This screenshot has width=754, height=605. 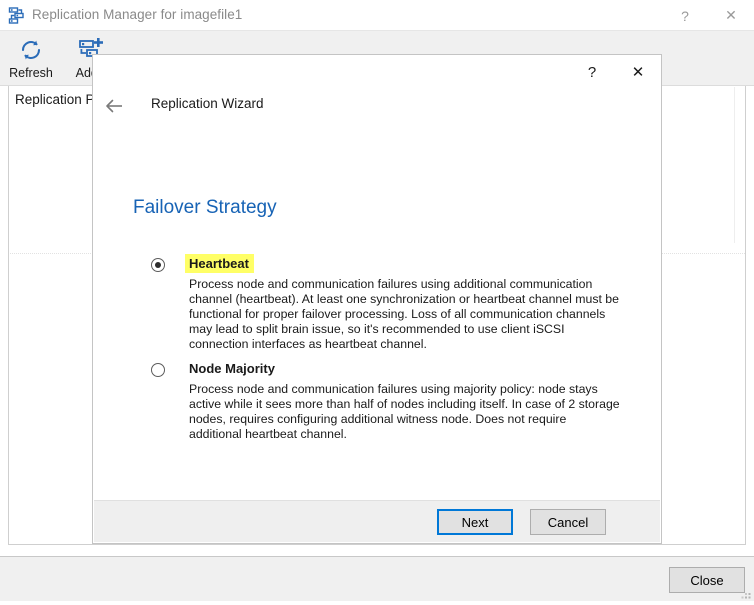 I want to click on replication-server-icon, so click(x=17, y=16).